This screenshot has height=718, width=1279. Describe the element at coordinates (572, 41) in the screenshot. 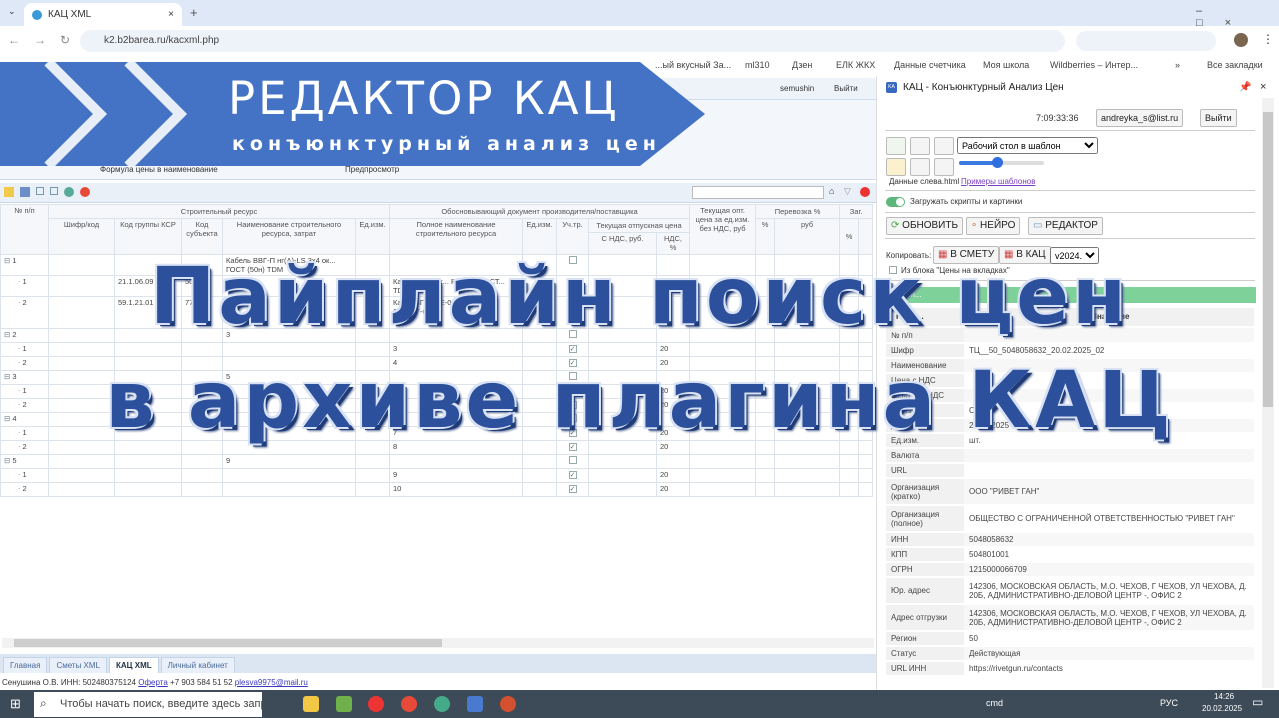

I see `url-bar: k2.b2barea.ru/kacxml.php` at that location.